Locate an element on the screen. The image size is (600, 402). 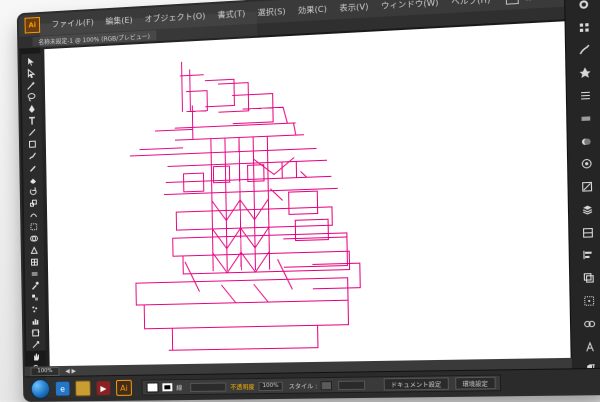
magic-wand-icon is located at coordinates (32, 85).